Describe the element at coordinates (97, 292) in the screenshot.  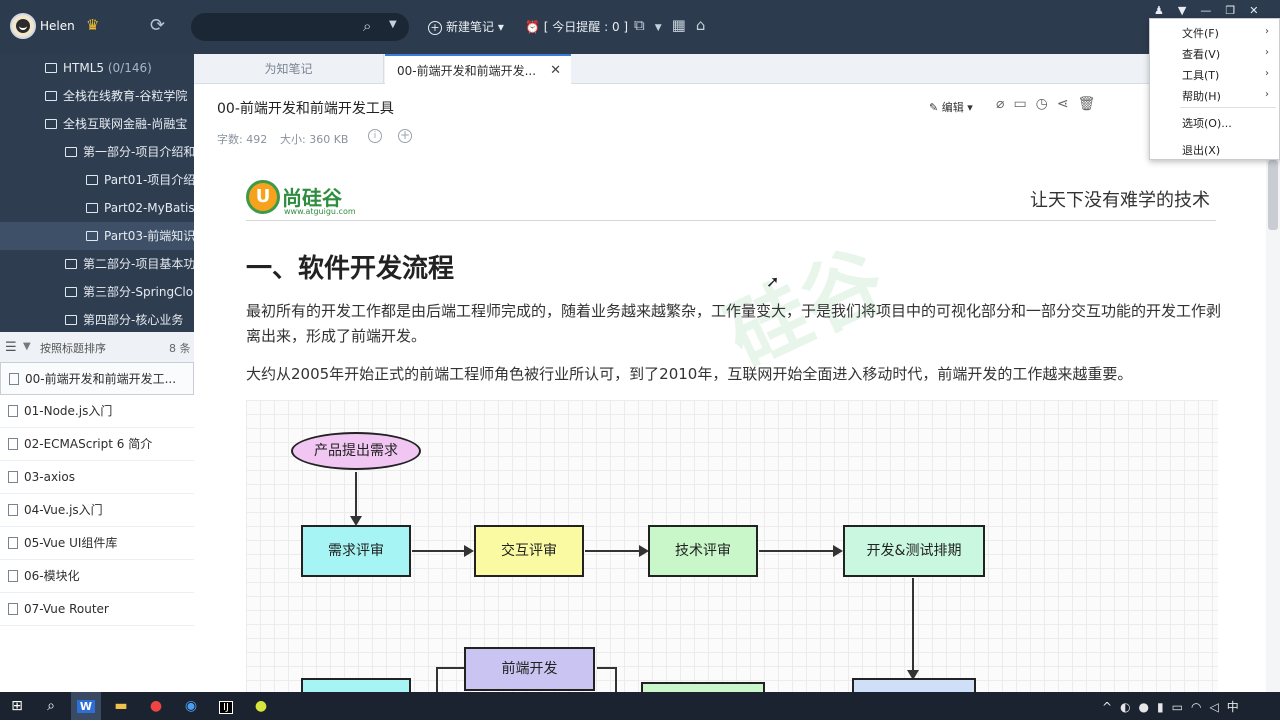
I see `folder-item: 第三部分-SpringCloud` at that location.